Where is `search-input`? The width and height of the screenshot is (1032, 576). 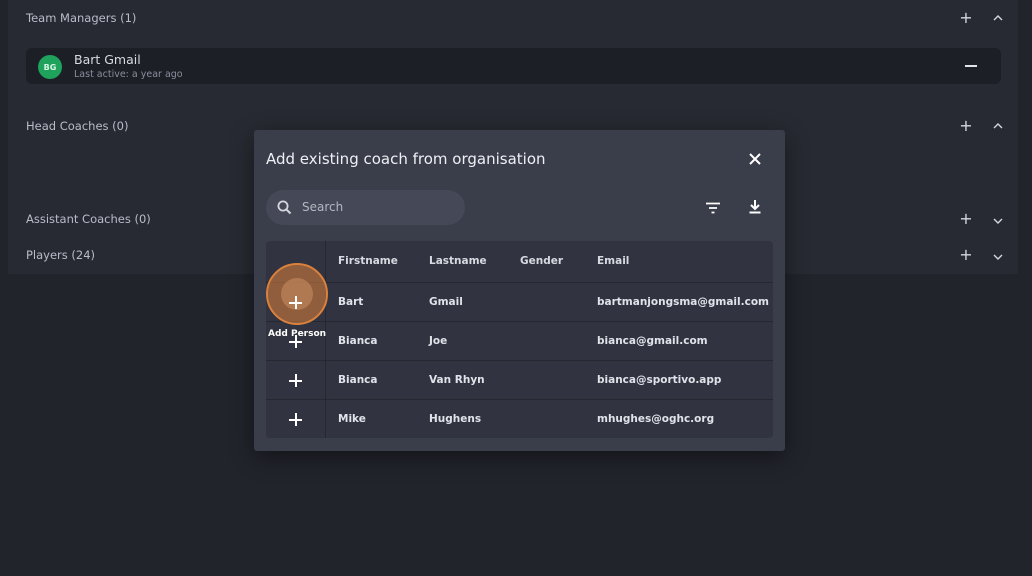 search-input is located at coordinates (377, 207).